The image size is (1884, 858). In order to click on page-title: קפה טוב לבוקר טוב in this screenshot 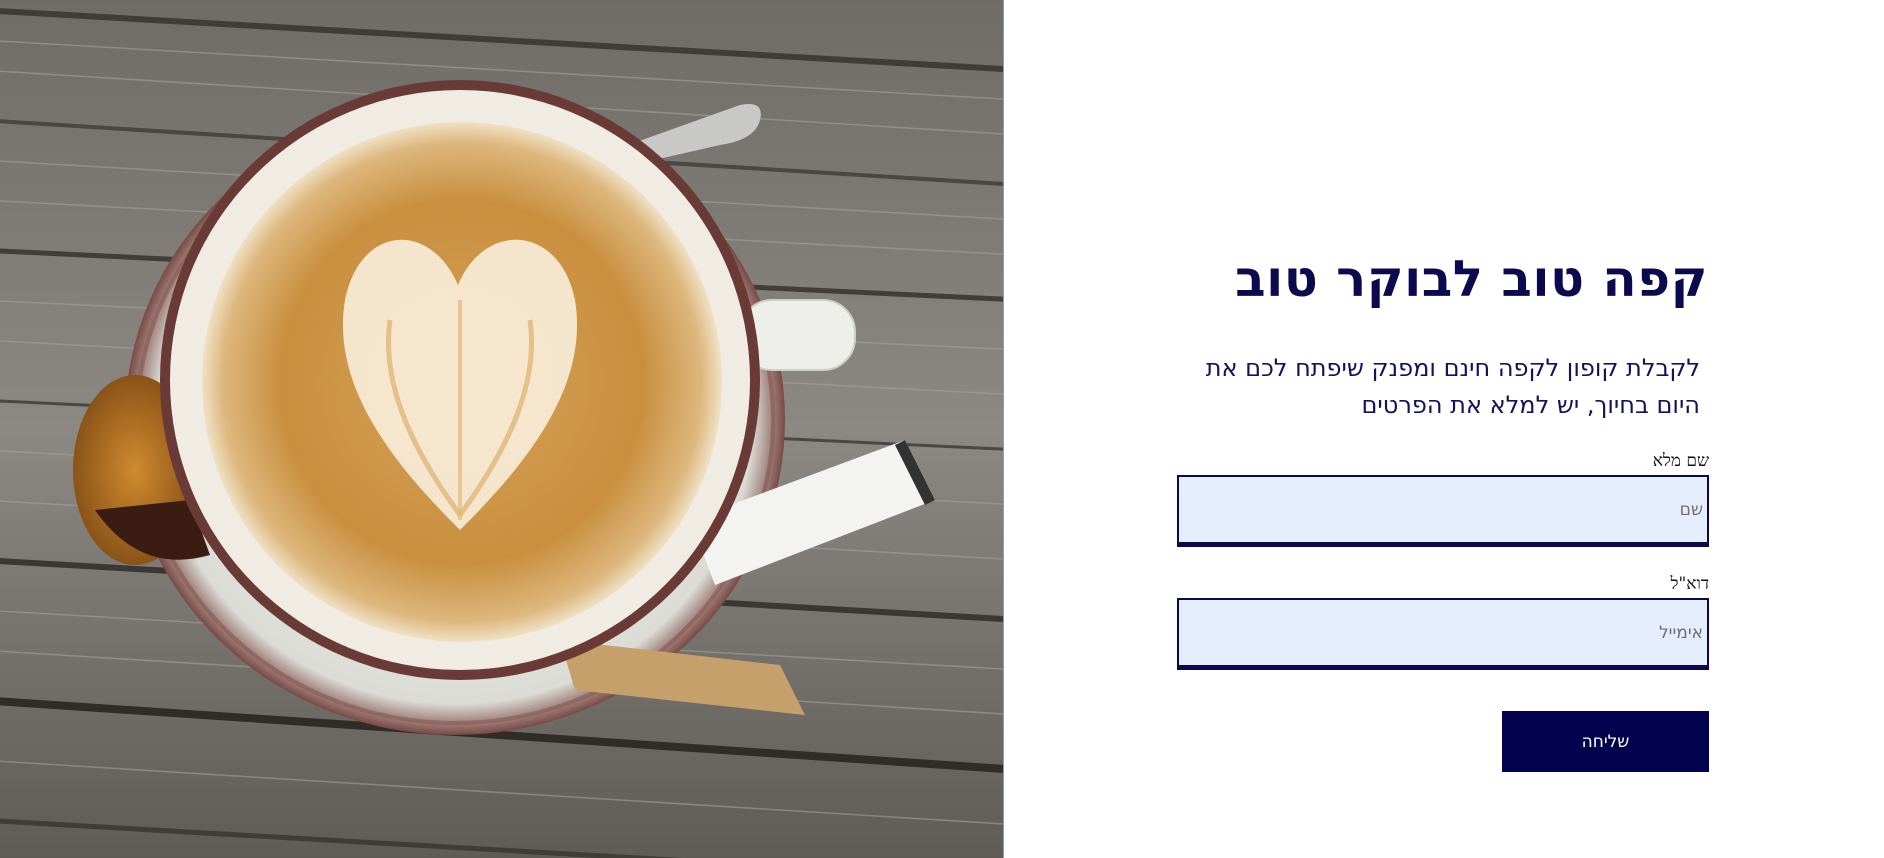, I will do `click(1471, 279)`.